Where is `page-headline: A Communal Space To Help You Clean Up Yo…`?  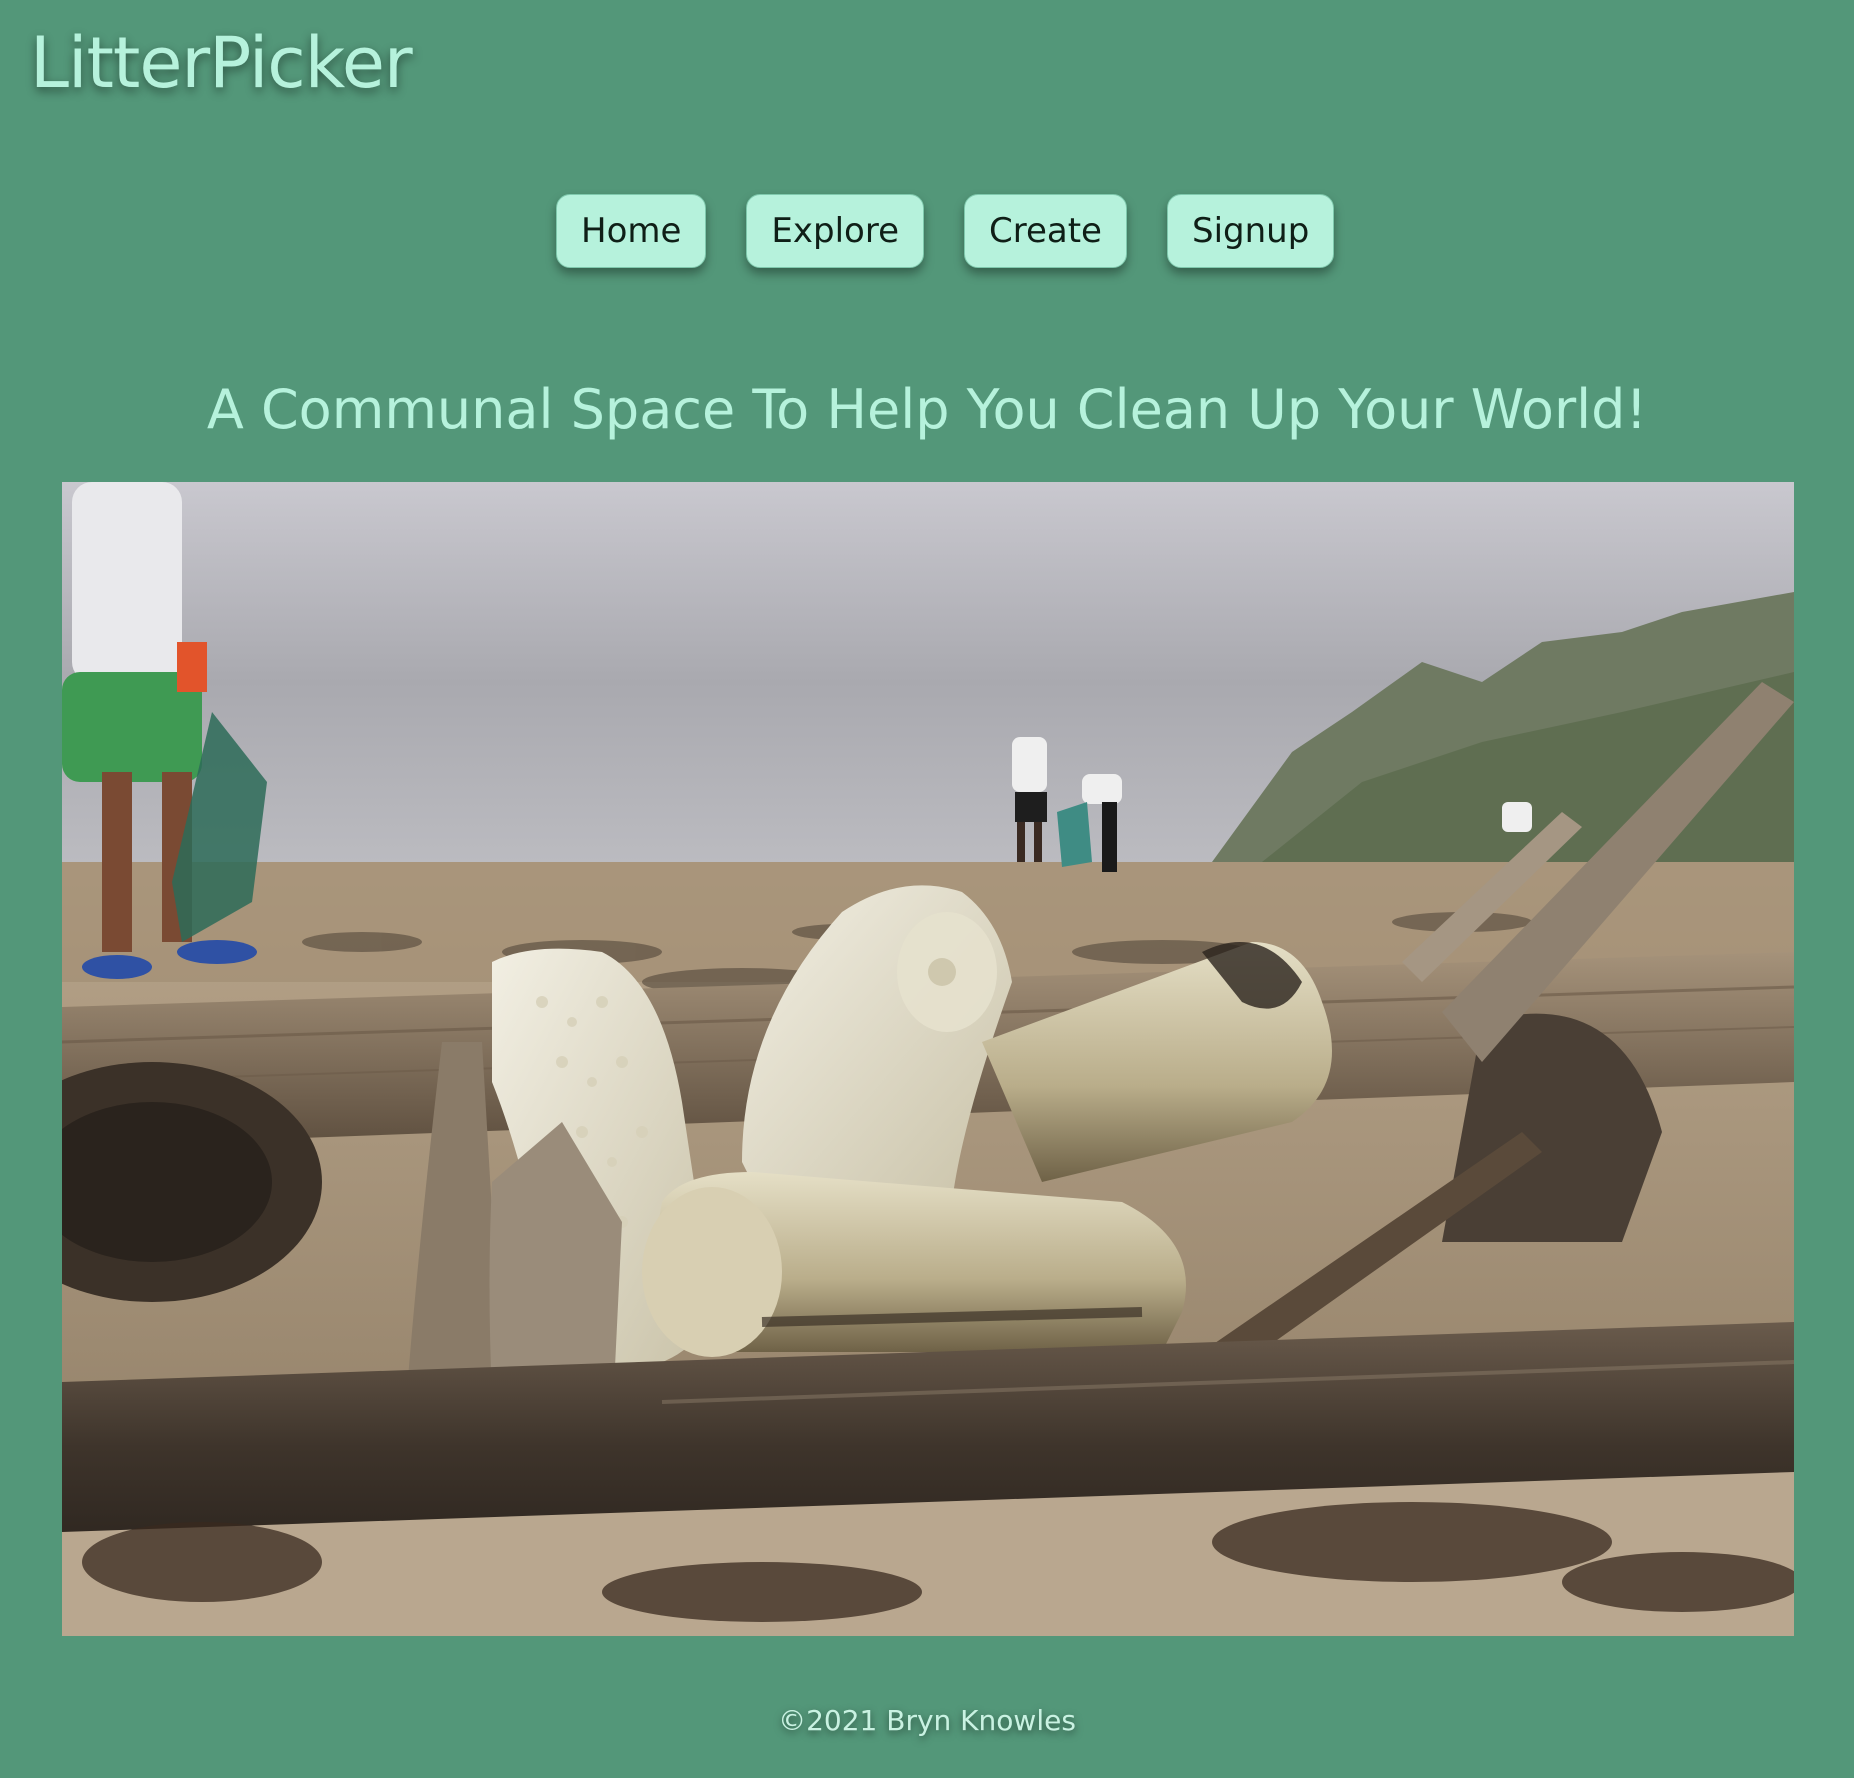
page-headline: A Communal Space To Help You Clean Up Yo… is located at coordinates (927, 409).